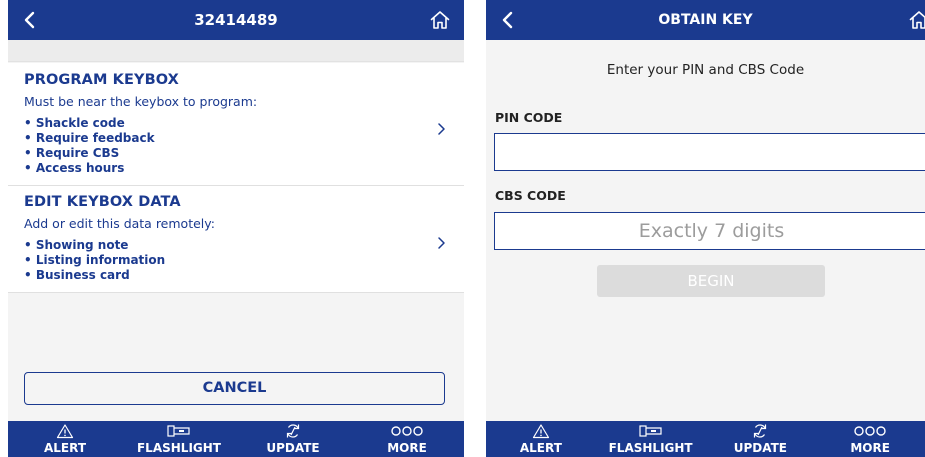 This screenshot has height=457, width=925. What do you see at coordinates (76, 245) in the screenshot?
I see `list-item: • Showing note` at bounding box center [76, 245].